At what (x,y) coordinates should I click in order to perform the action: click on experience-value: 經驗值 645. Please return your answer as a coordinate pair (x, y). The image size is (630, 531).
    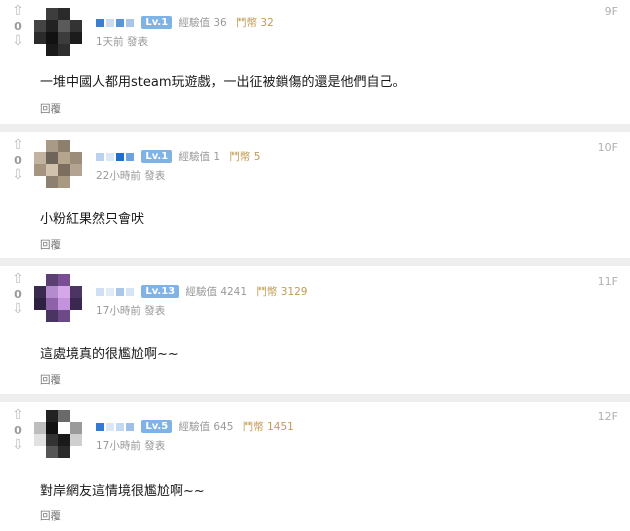
    Looking at the image, I should click on (206, 427).